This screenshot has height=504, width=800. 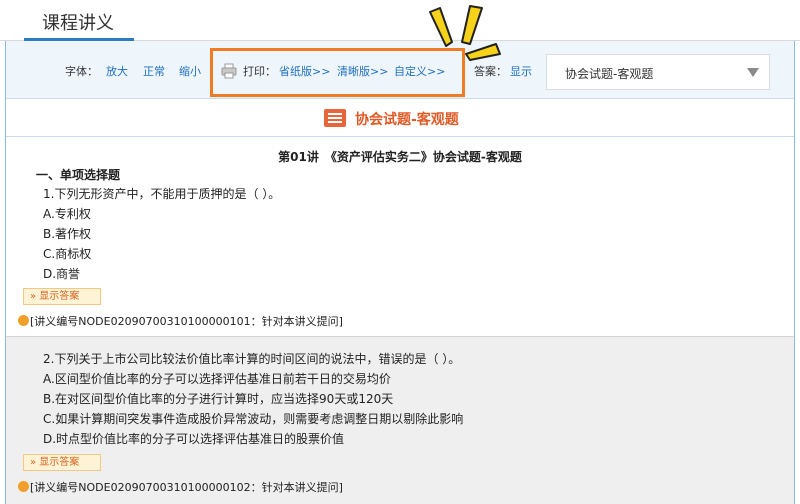 What do you see at coordinates (753, 72) in the screenshot?
I see `chevron-down-icon` at bounding box center [753, 72].